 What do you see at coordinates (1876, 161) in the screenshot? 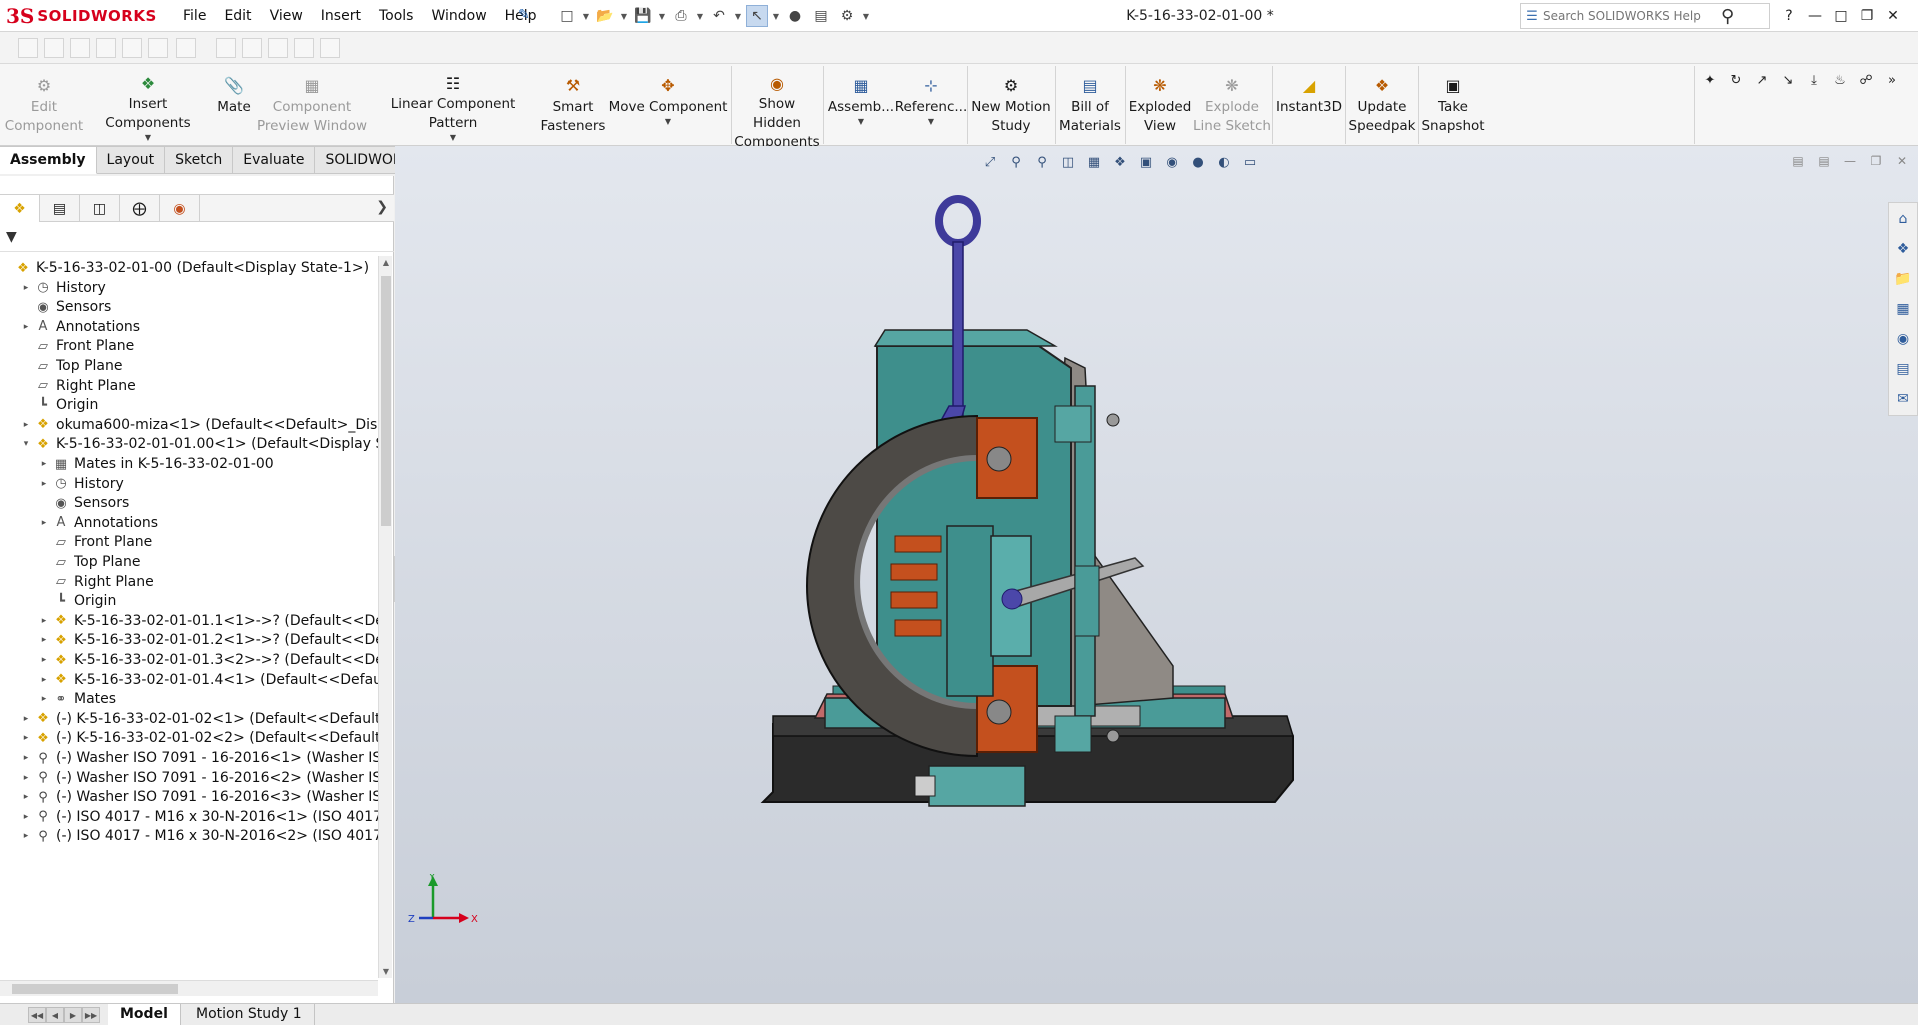
I see `viewport-restore-icon: ❐` at bounding box center [1876, 161].